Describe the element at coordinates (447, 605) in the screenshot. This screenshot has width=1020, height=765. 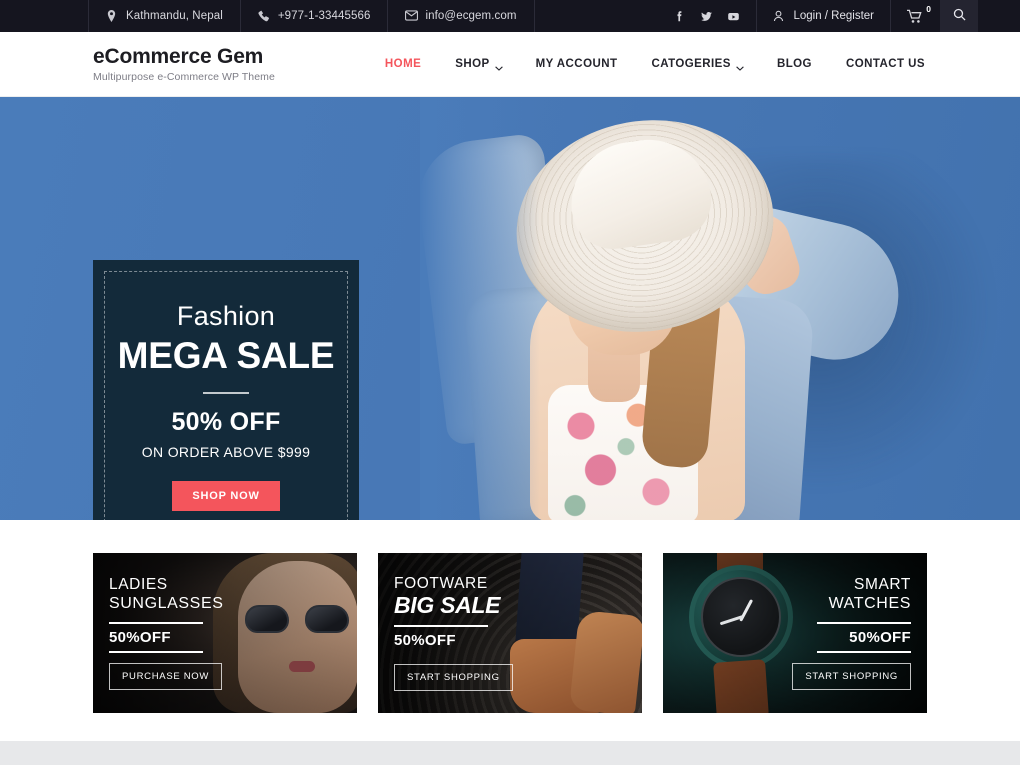
I see `promo-title-line2: BIG SALE` at that location.